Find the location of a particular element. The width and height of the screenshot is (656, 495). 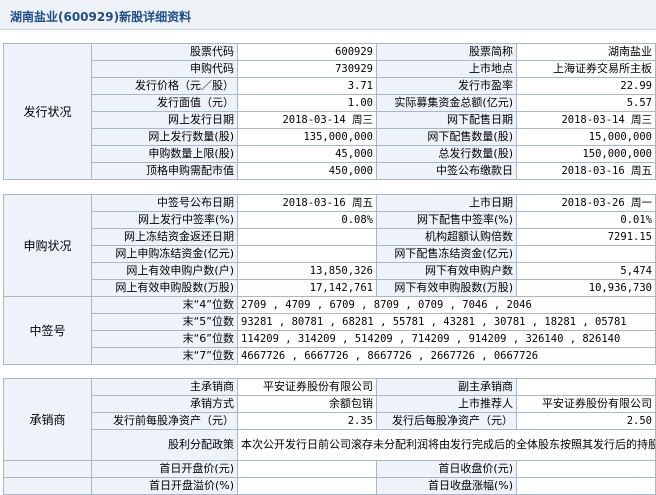

field-value: 2018-03-26 周一 is located at coordinates (586, 203).